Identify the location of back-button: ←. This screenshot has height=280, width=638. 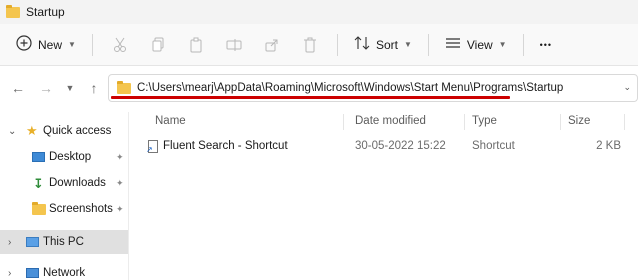
(18, 88).